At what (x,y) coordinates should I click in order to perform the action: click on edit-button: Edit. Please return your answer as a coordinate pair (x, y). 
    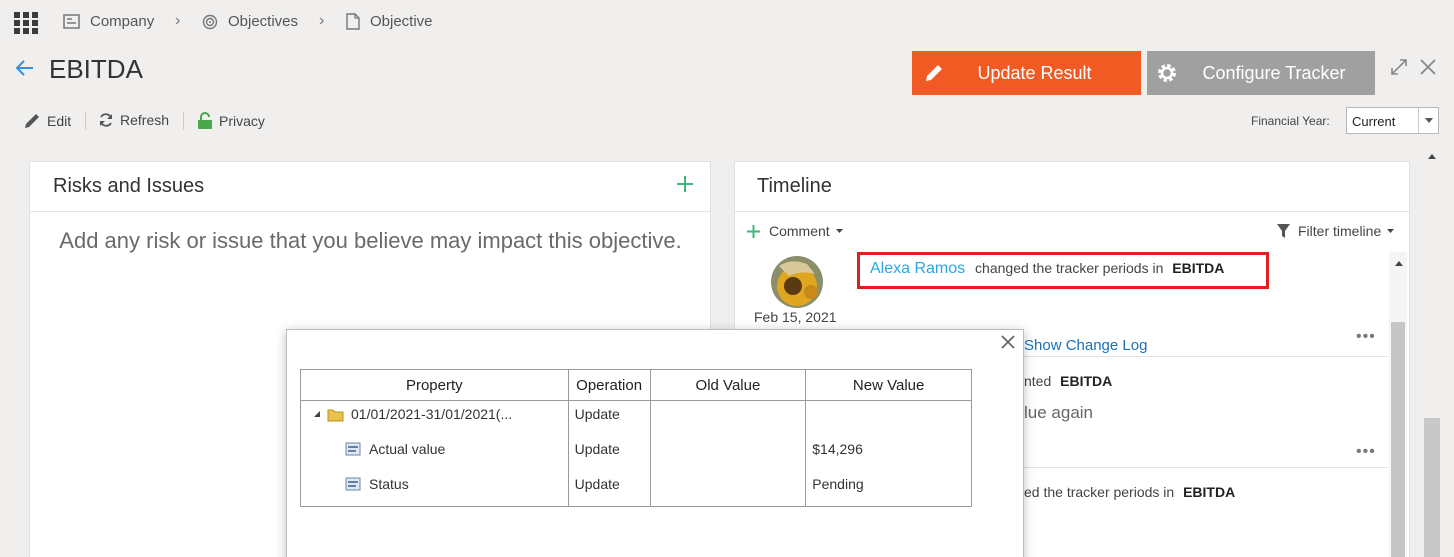
    Looking at the image, I should click on (47, 120).